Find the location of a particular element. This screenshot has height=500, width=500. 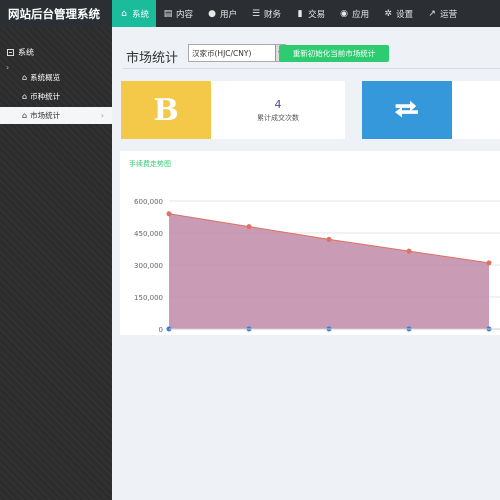

market-select-value: 汉家币(HJC/CNY) is located at coordinates (222, 53).